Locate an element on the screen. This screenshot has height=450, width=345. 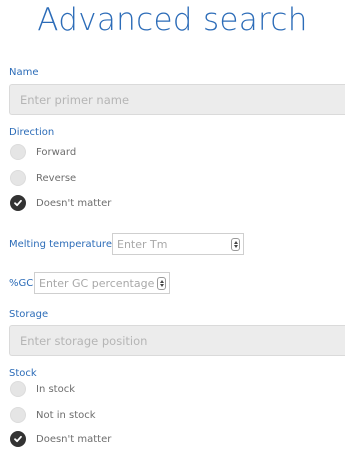
direction-option-reverse: Reverse is located at coordinates (43, 178).